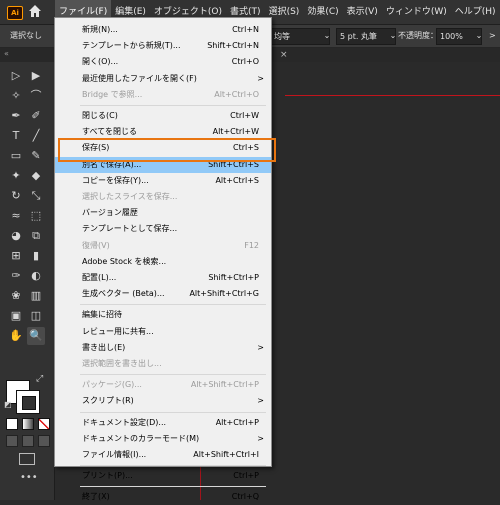 The width and height of the screenshot is (500, 505). Describe the element at coordinates (418, 35) in the screenshot. I see `opacity-label: 不透明度：` at that location.